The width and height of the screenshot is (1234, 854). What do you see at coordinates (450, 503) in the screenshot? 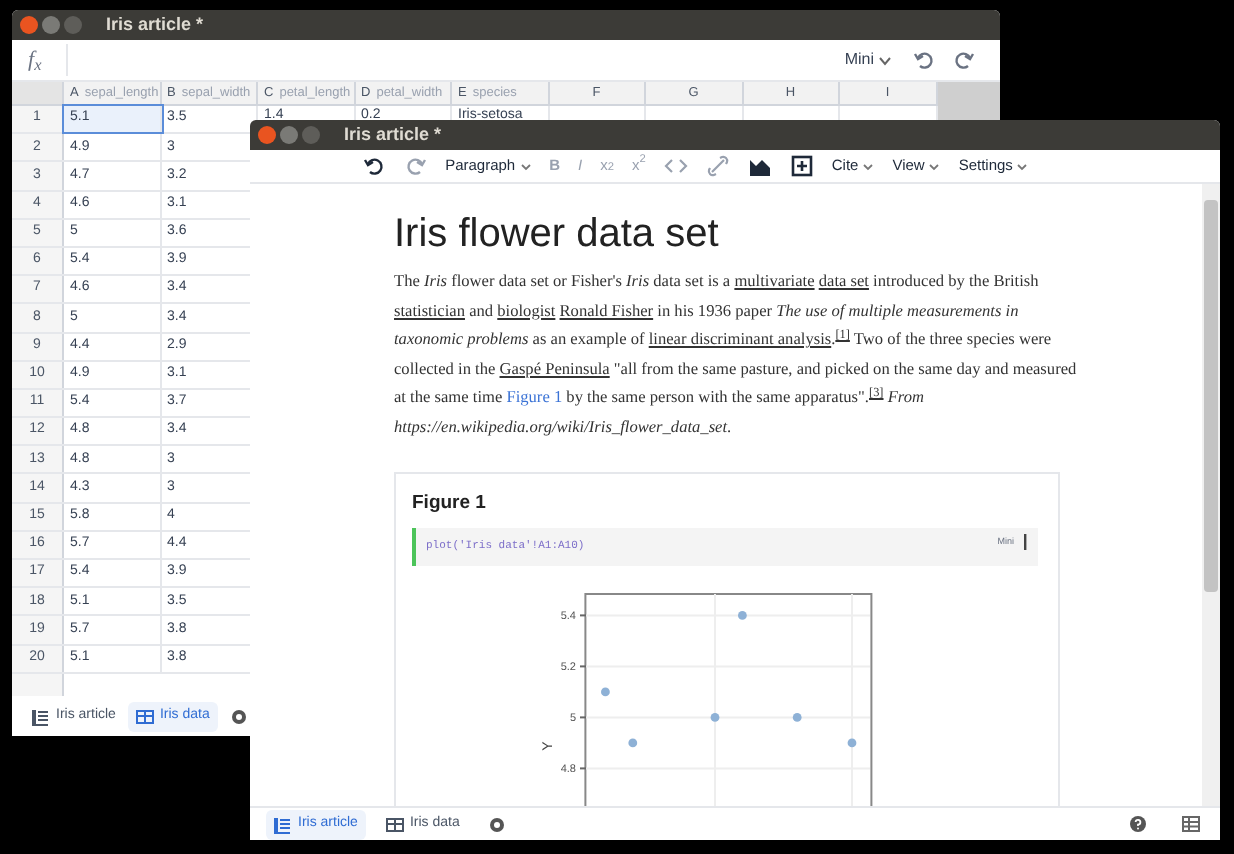
I see `figure-title: Figure 1` at bounding box center [450, 503].